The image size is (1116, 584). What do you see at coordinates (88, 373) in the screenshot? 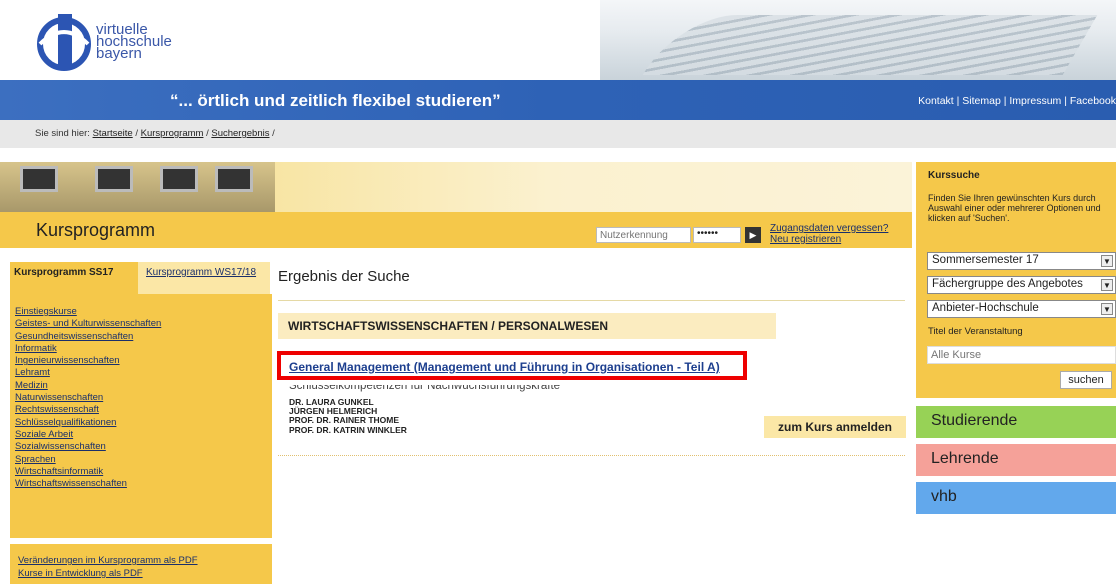
I see `list-item: Lehramt` at bounding box center [88, 373].